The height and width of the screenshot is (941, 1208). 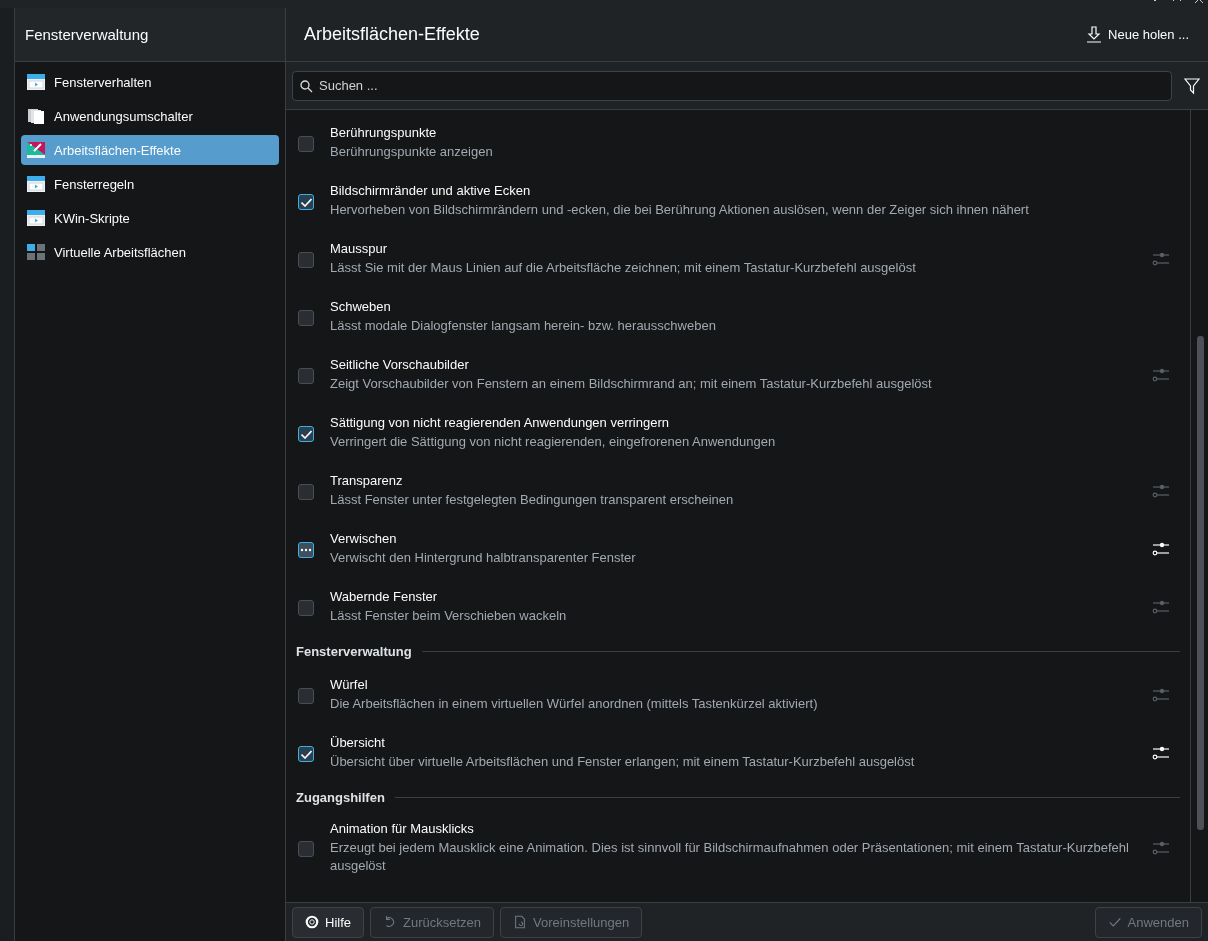 I want to click on document-icon, so click(x=520, y=922).